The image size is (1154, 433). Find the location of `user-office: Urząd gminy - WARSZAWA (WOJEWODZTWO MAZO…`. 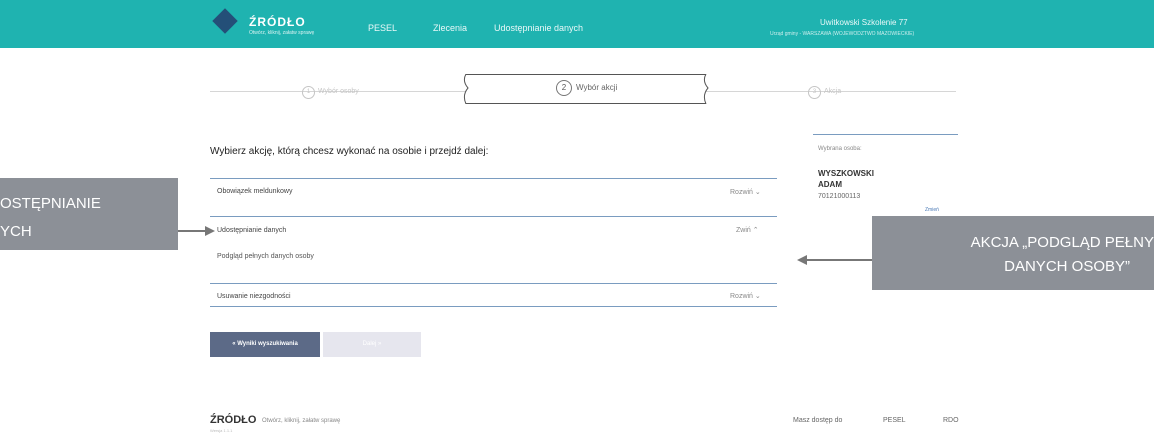

user-office: Urząd gminy - WARSZAWA (WOJEWODZTWO MAZO… is located at coordinates (842, 34).